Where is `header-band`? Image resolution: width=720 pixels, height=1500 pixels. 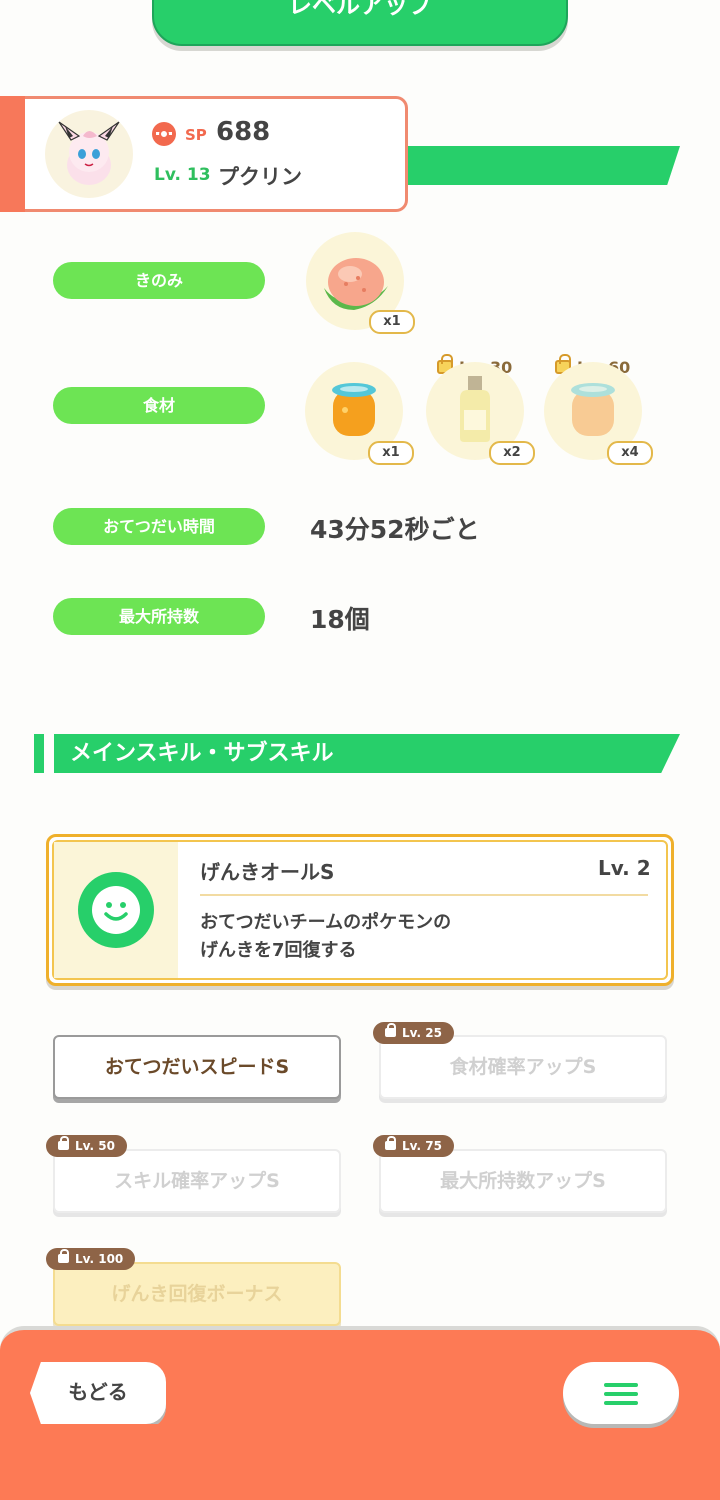
header-band is located at coordinates (520, 165).